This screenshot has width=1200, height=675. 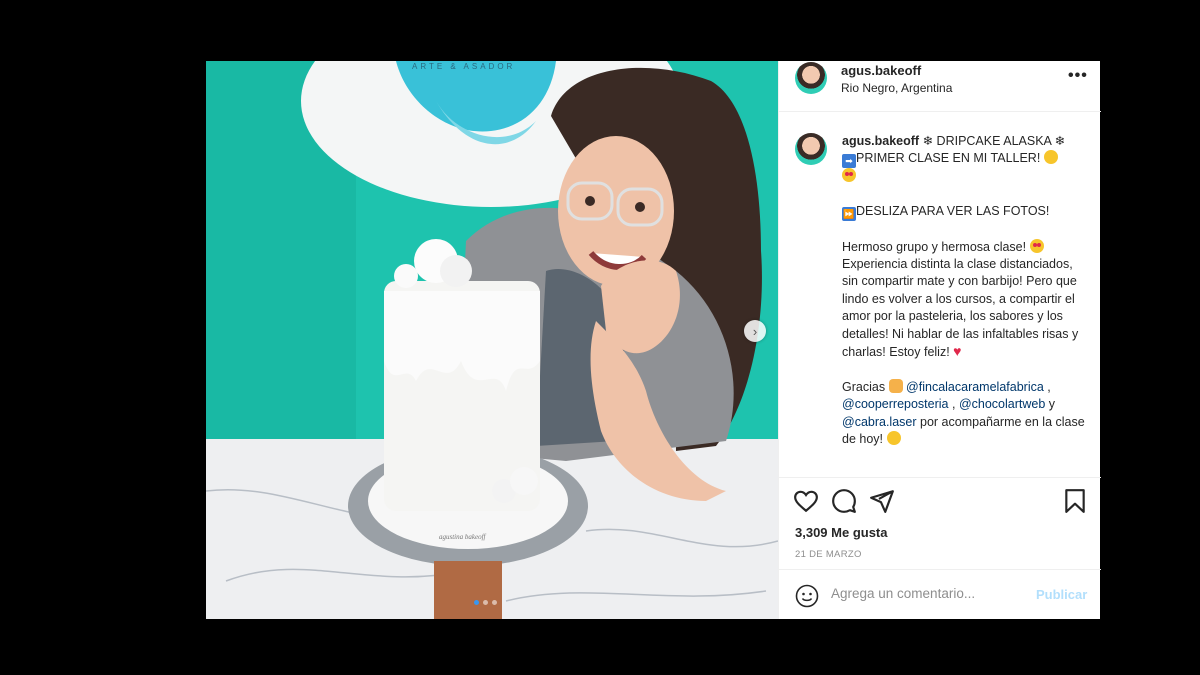 What do you see at coordinates (882, 501) in the screenshot?
I see `share-icon` at bounding box center [882, 501].